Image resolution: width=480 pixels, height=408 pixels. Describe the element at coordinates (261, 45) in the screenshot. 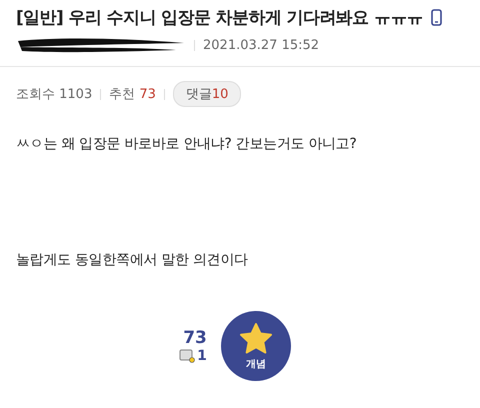

I see `post-date: 2021.03.27 15:52` at that location.